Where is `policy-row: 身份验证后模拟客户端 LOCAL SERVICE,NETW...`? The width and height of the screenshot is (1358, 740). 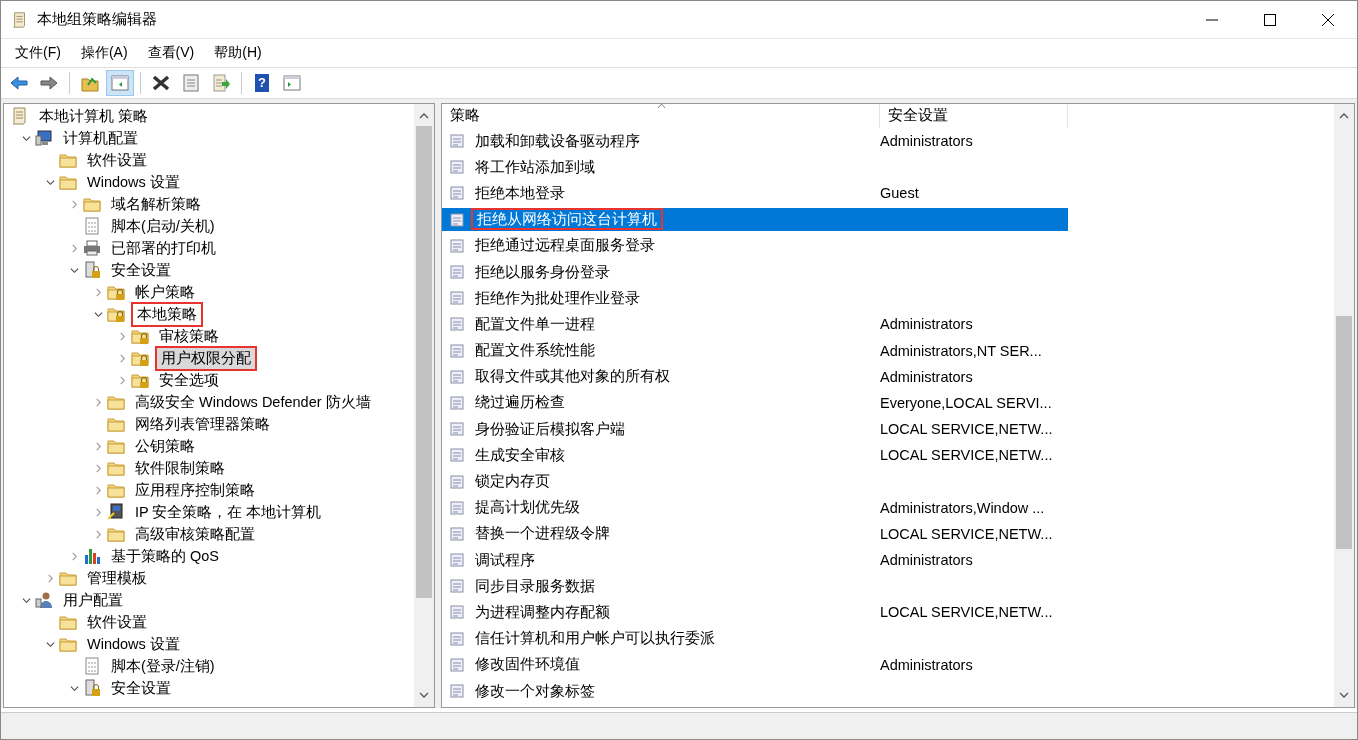
policy-row: 身份验证后模拟客户端 LOCAL SERVICE,NETW... is located at coordinates (755, 429).